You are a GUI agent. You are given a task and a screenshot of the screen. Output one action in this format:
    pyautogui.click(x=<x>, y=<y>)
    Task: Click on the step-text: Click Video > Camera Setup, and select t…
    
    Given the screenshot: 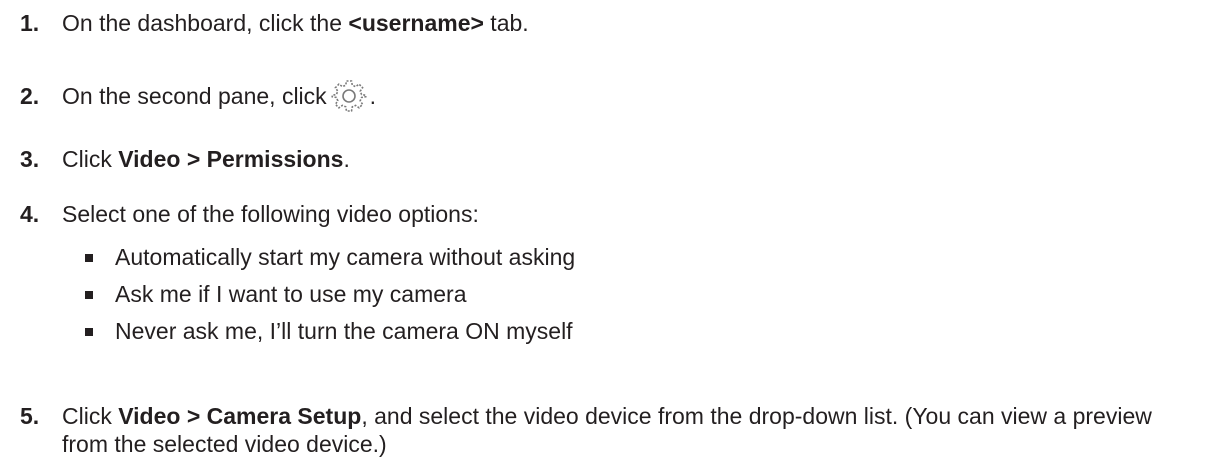 What is the action you would take?
    pyautogui.click(x=607, y=430)
    